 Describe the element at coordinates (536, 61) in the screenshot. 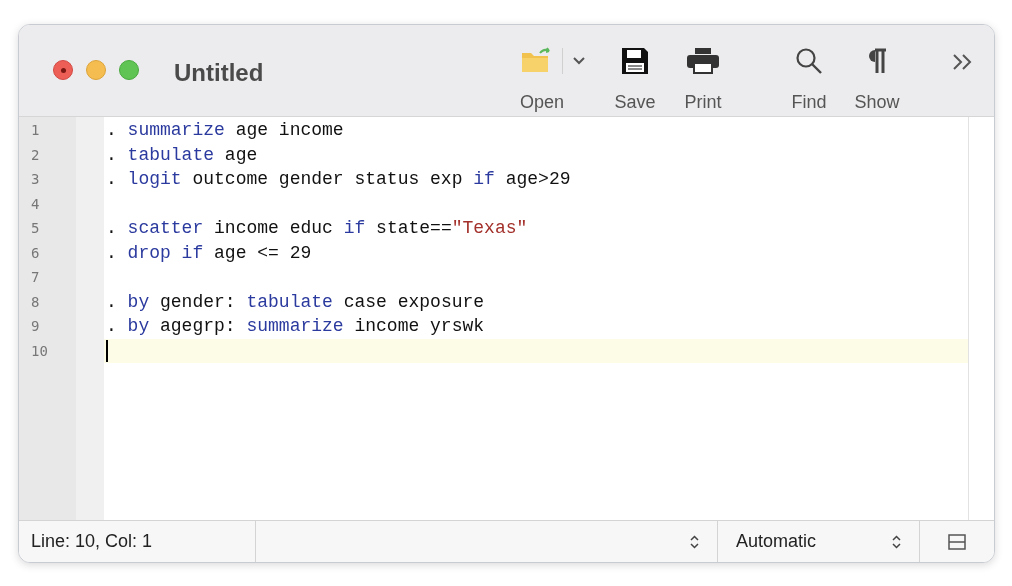

I see `folder-icon` at that location.